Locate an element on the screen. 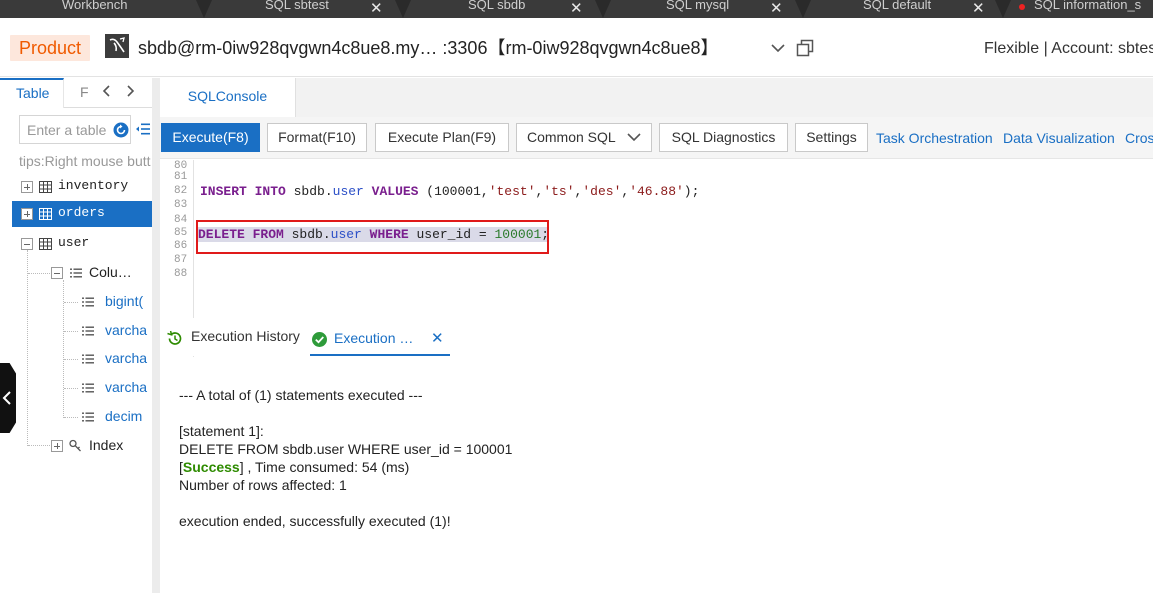 This screenshot has height=593, width=1153. line-number: 87 is located at coordinates (181, 260).